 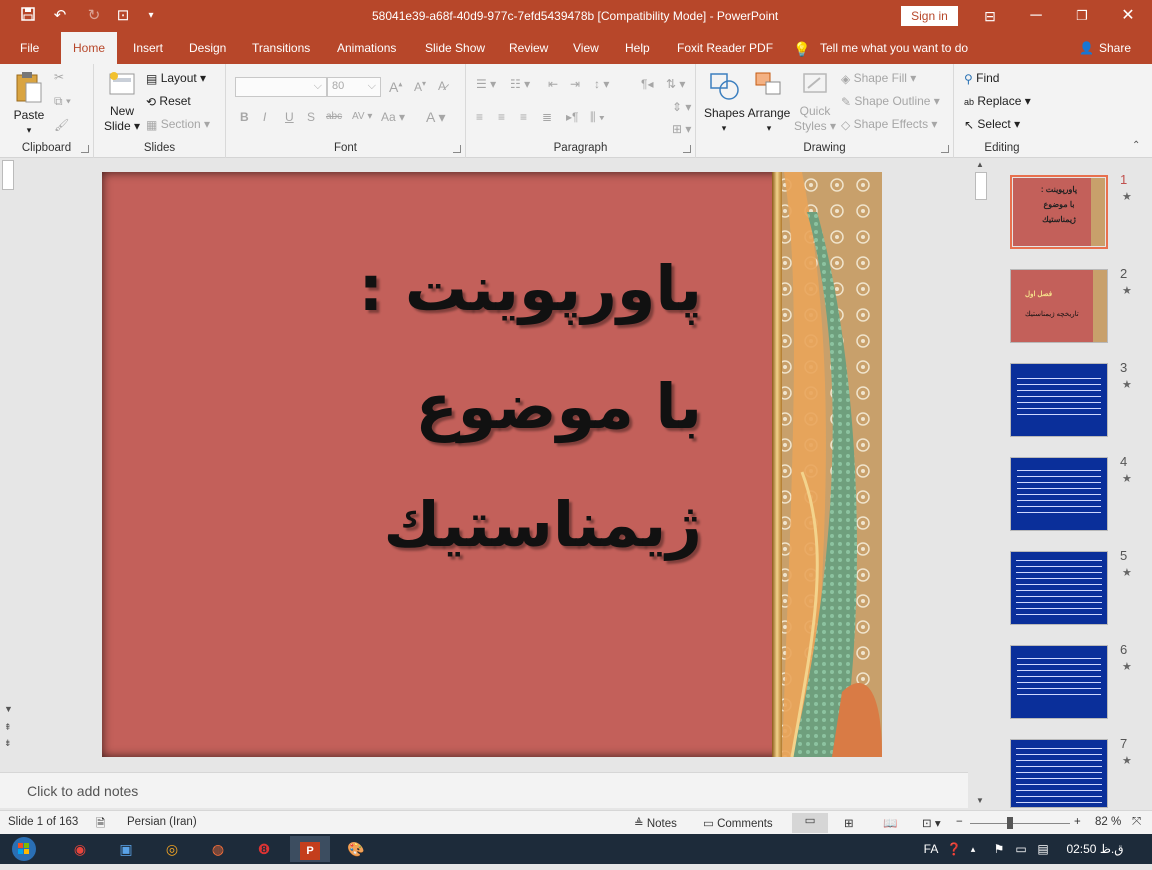 What do you see at coordinates (520, 84) in the screenshot?
I see `numbering-icon: ☷ ▾` at bounding box center [520, 84].